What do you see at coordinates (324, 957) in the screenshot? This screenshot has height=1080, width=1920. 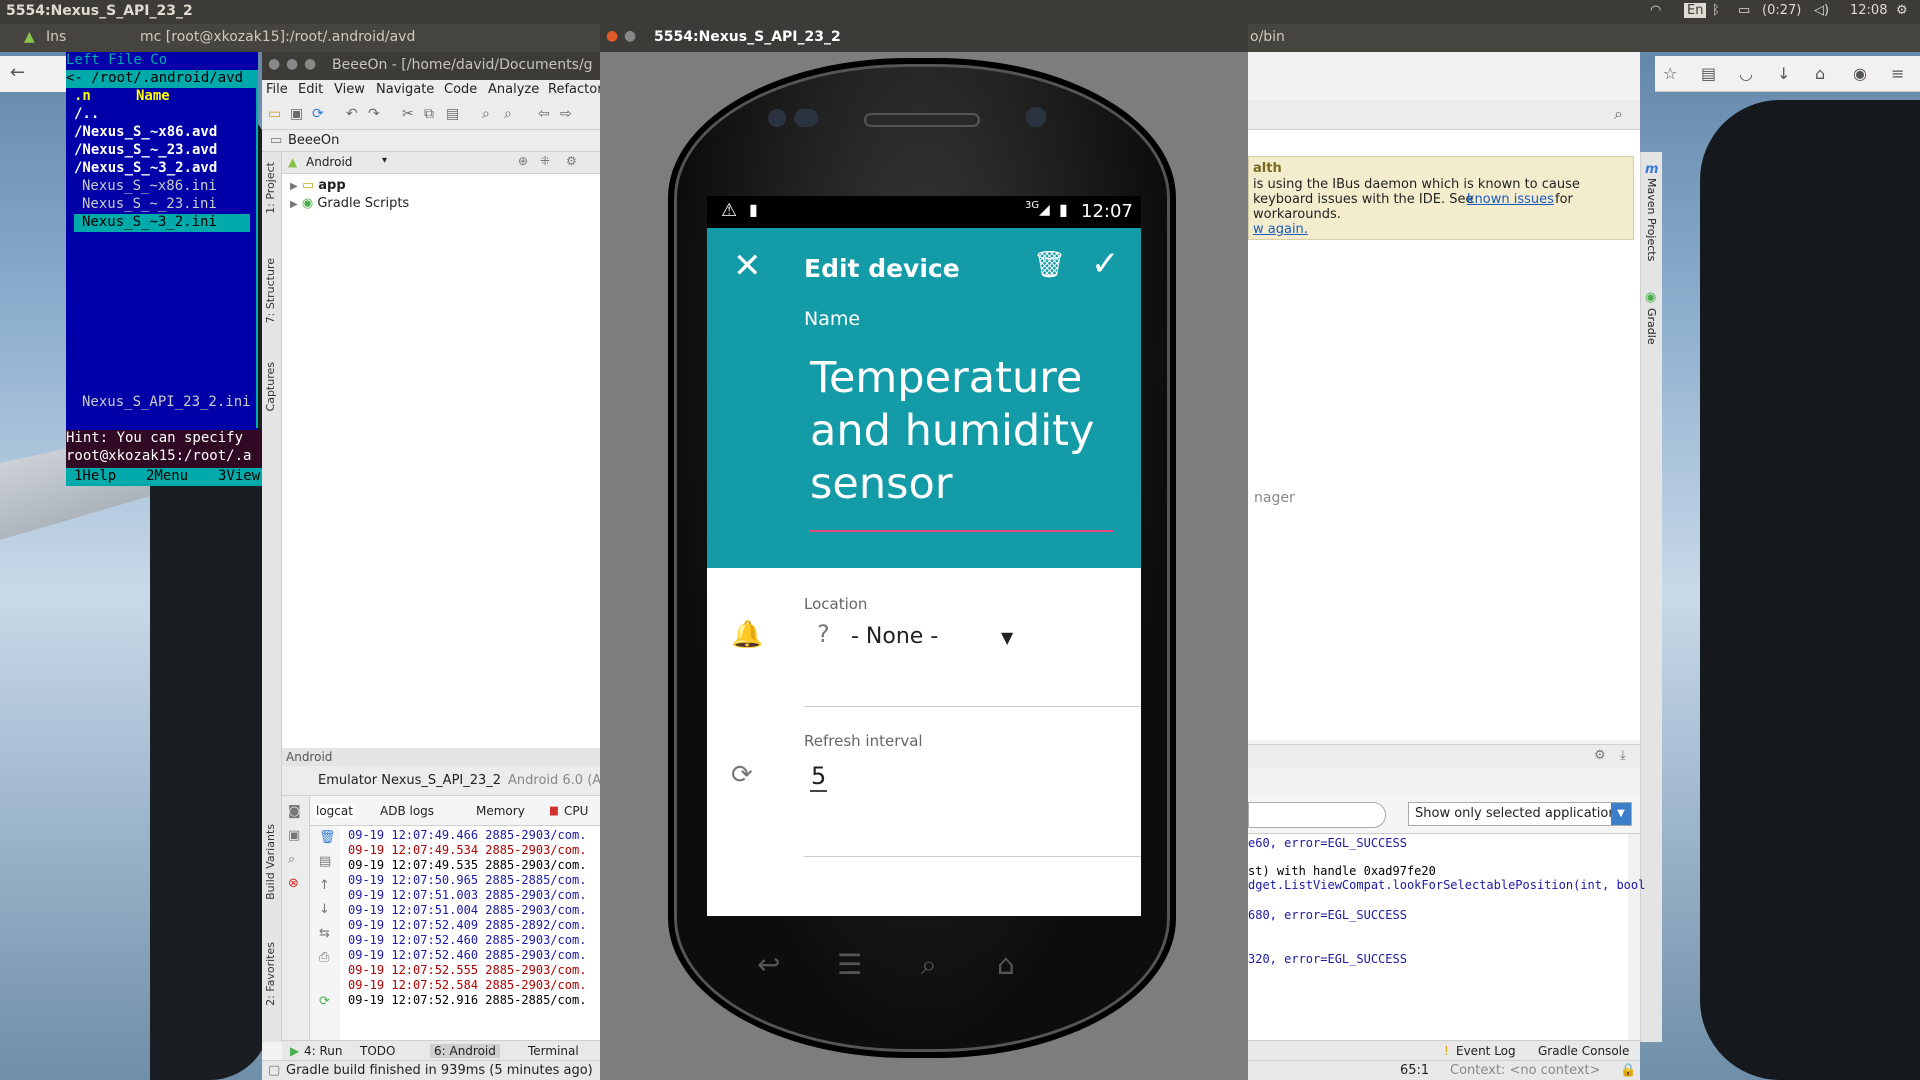 I see `print-icon: ⎙` at bounding box center [324, 957].